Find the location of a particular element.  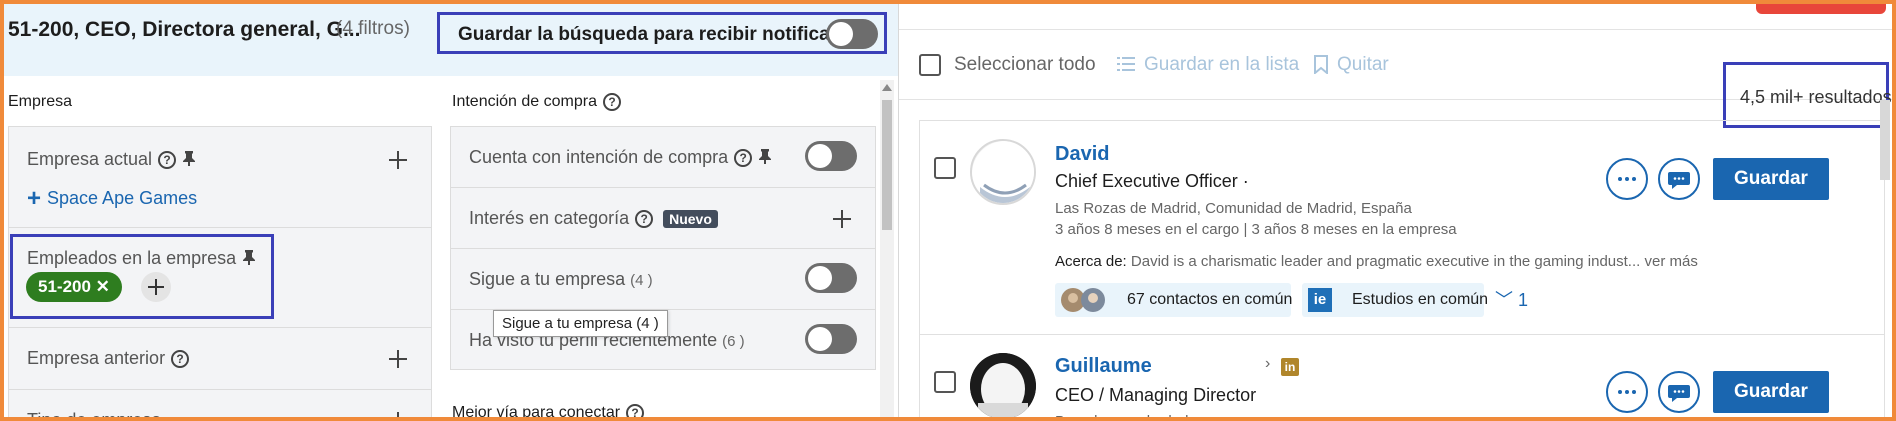

result-headline: Chief Executive Officer · is located at coordinates (1152, 181).